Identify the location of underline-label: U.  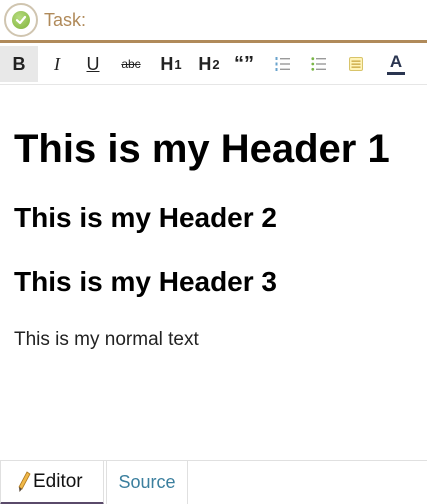
(93, 63).